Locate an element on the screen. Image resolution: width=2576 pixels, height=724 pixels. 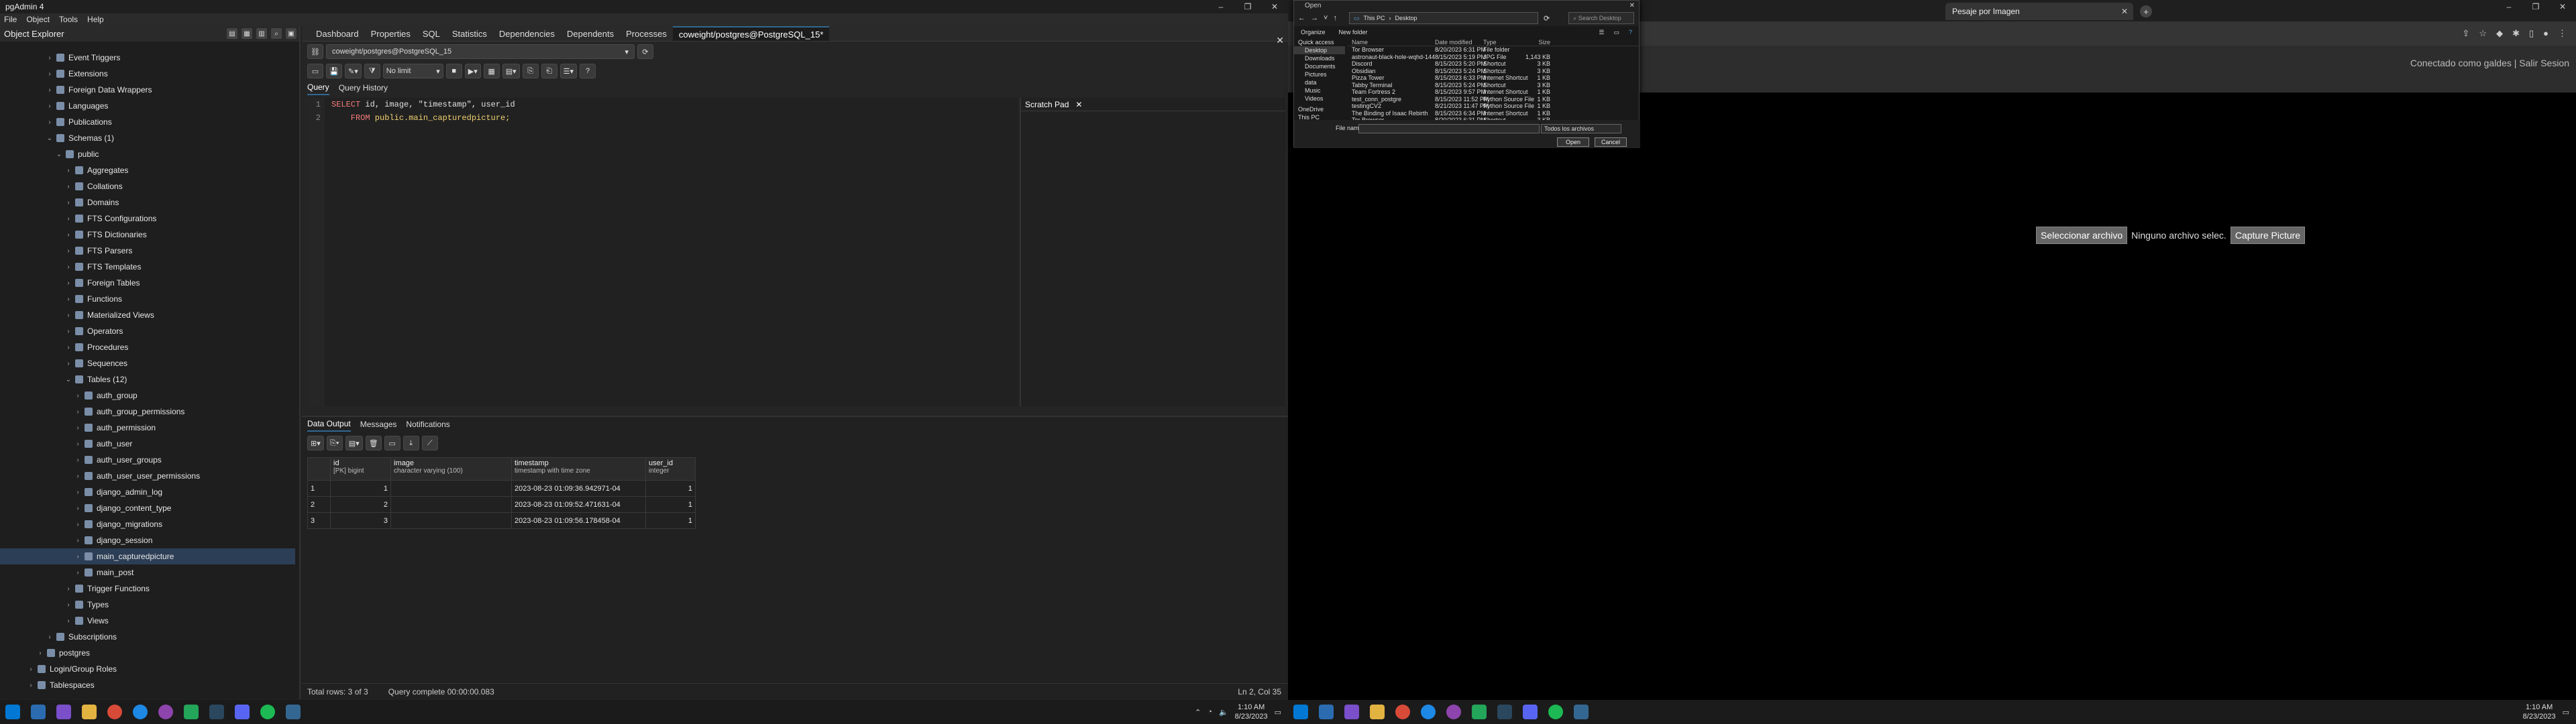
file-row: Obsidian 8/15/2023 5:24 PM Shortcut 3 KB is located at coordinates (1494, 71).